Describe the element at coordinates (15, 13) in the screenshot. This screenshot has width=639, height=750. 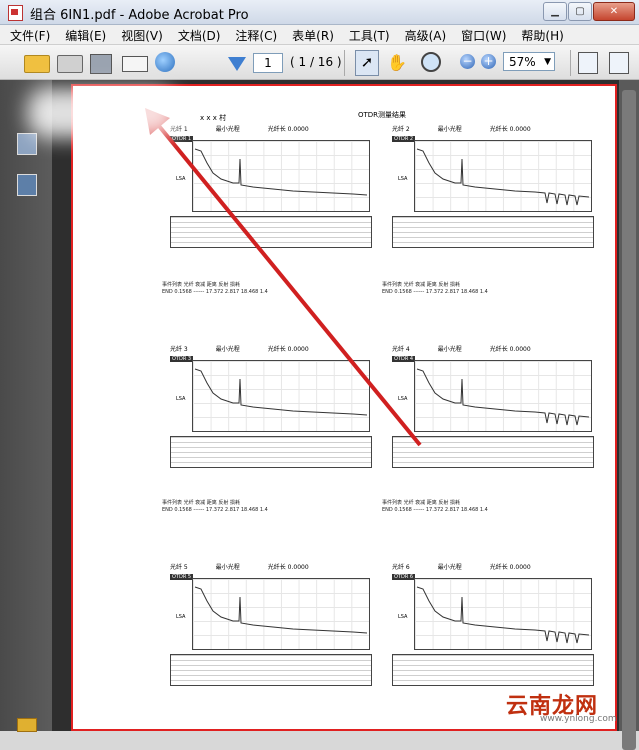
I see `acrobat-app-icon` at that location.